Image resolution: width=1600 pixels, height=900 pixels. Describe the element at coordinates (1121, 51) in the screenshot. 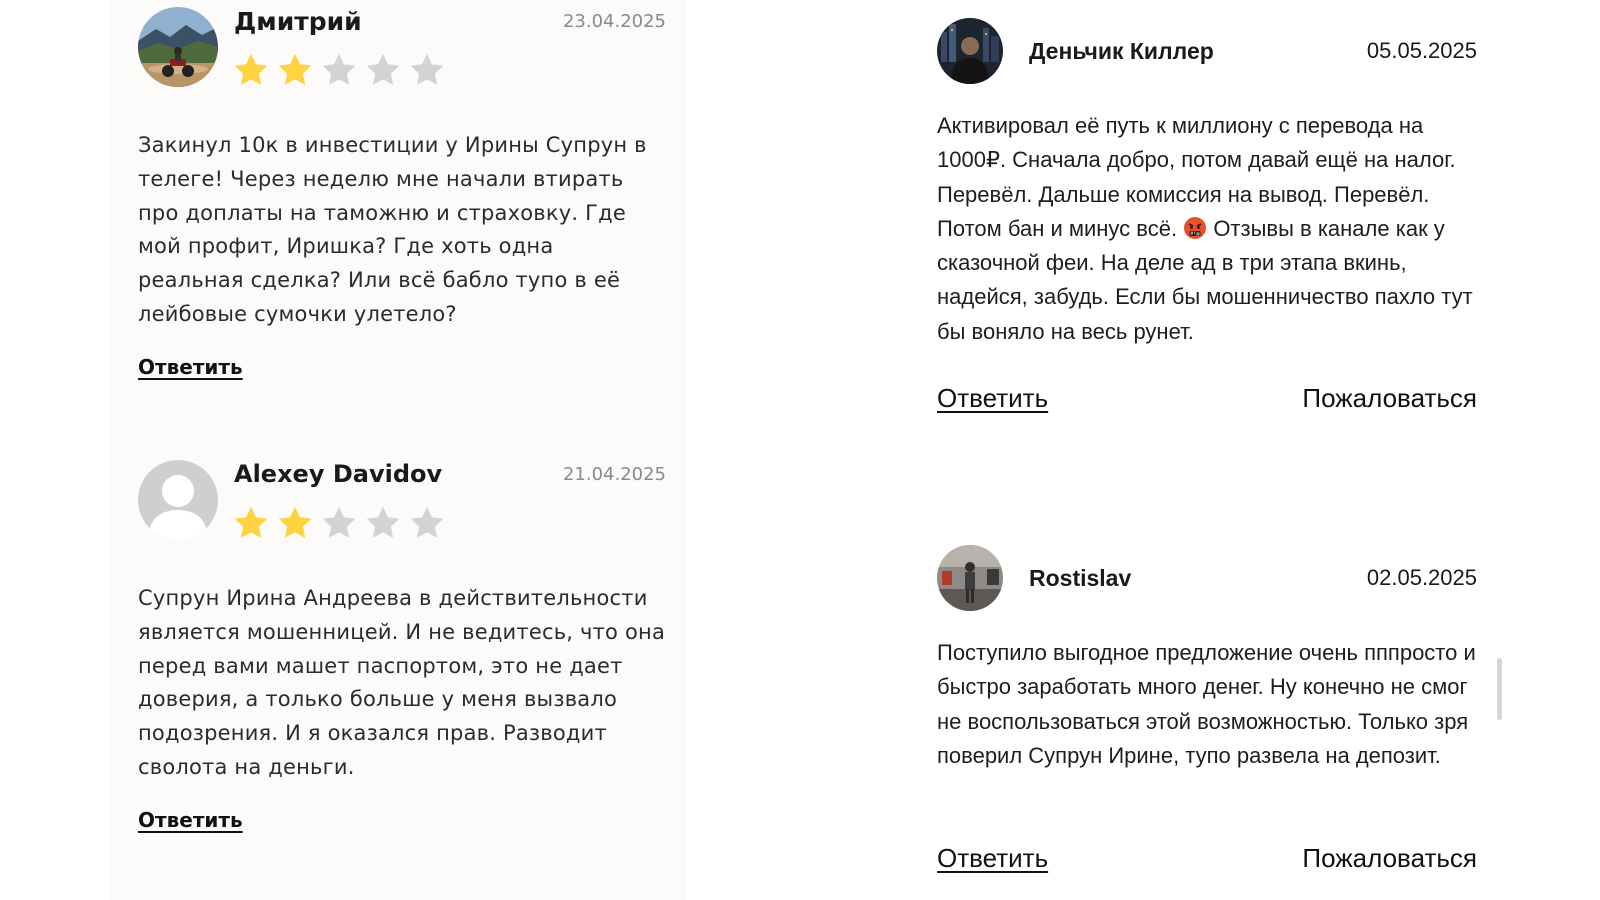

I see `review-author: Деньчик Киллер` at that location.